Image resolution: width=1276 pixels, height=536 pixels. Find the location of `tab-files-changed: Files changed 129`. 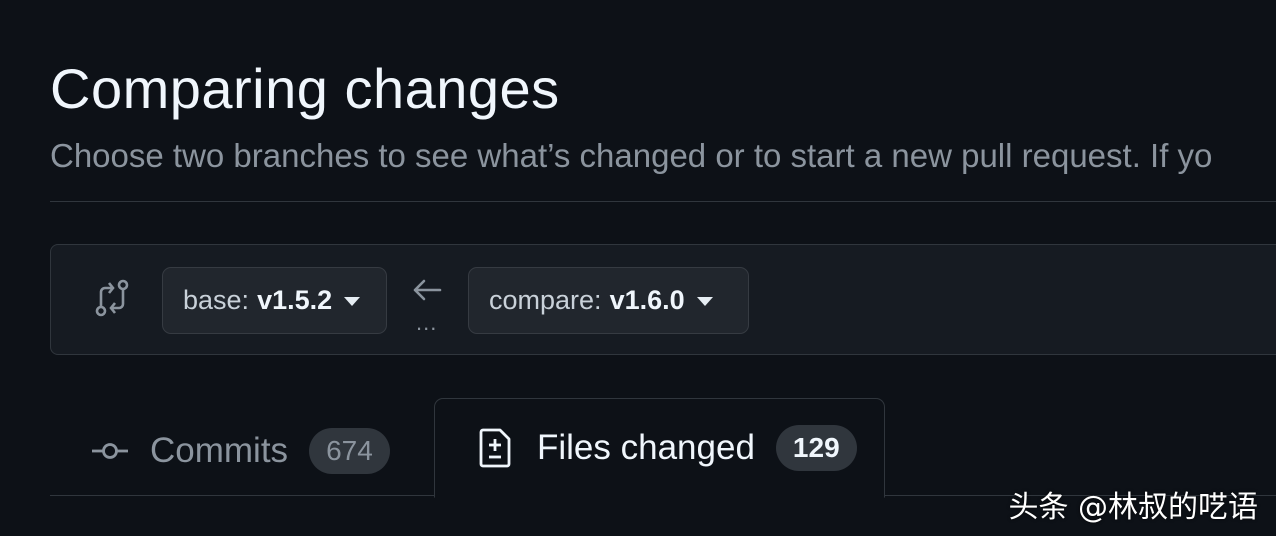

tab-files-changed: Files changed 129 is located at coordinates (659, 448).